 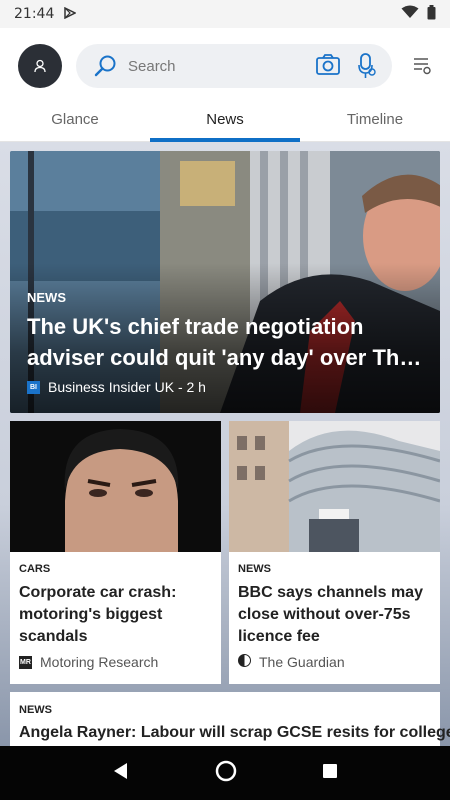 What do you see at coordinates (328, 67) in the screenshot?
I see `camera-search-icon` at bounding box center [328, 67].